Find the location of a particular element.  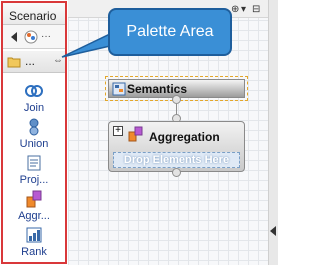

palette-area-callout: Palette Area is located at coordinates (170, 32).